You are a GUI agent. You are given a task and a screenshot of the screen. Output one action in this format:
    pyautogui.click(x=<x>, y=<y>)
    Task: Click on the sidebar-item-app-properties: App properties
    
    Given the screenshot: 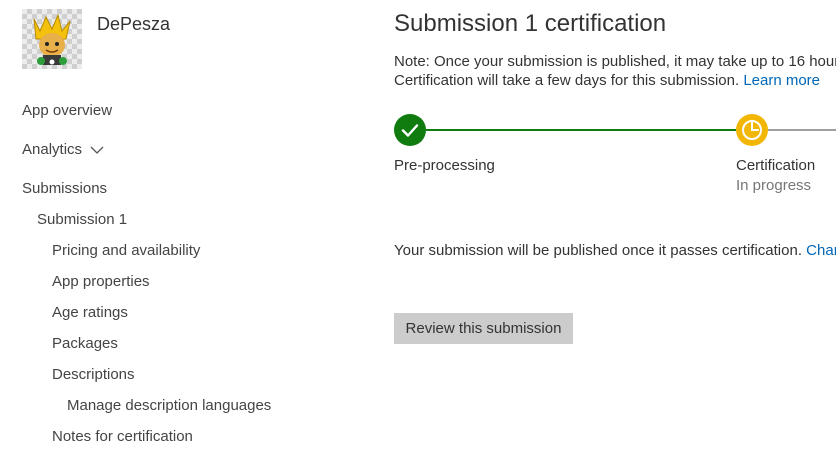 What is the action you would take?
    pyautogui.click(x=101, y=281)
    